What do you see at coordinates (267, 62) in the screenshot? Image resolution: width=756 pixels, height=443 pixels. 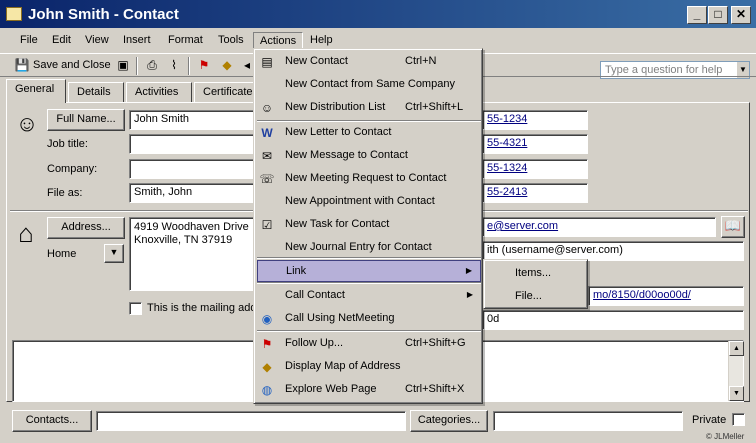 I see `new-contact-icon: ▤` at bounding box center [267, 62].